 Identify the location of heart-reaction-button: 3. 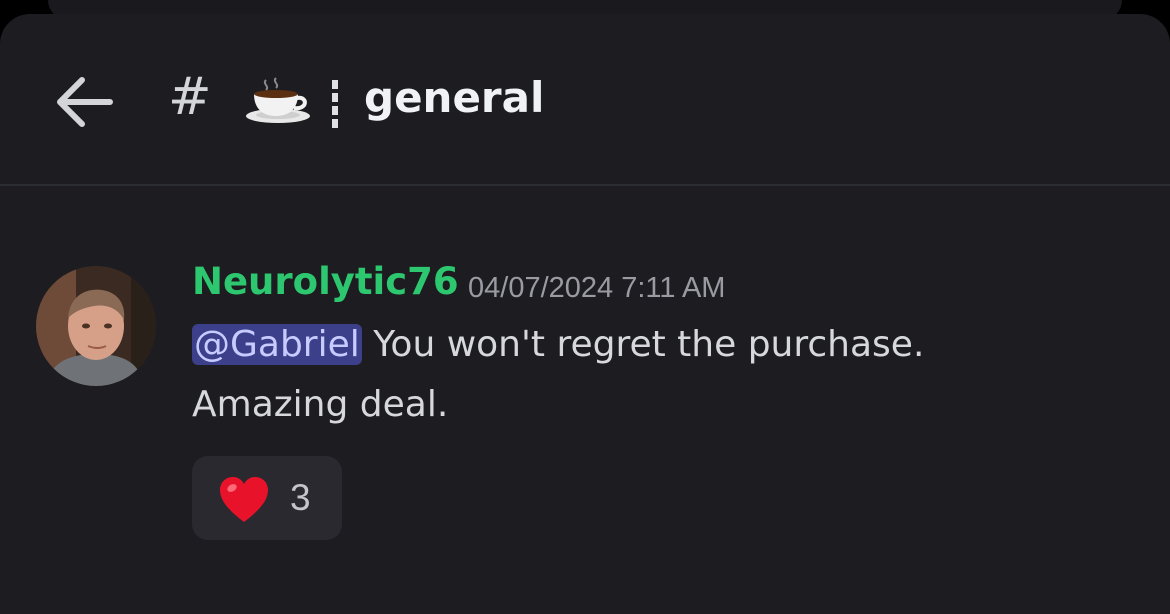
(267, 498).